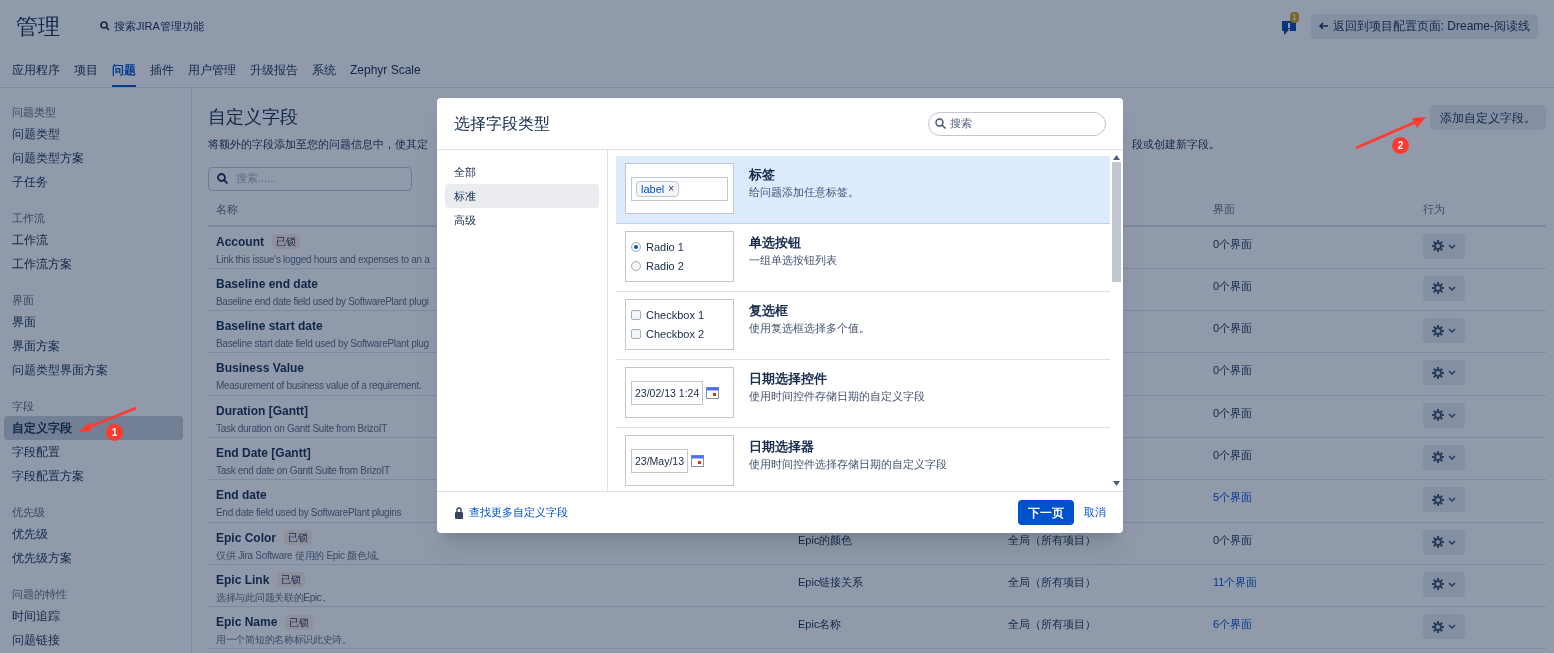  What do you see at coordinates (93, 182) in the screenshot?
I see `sidebar-item: 子任务` at bounding box center [93, 182].